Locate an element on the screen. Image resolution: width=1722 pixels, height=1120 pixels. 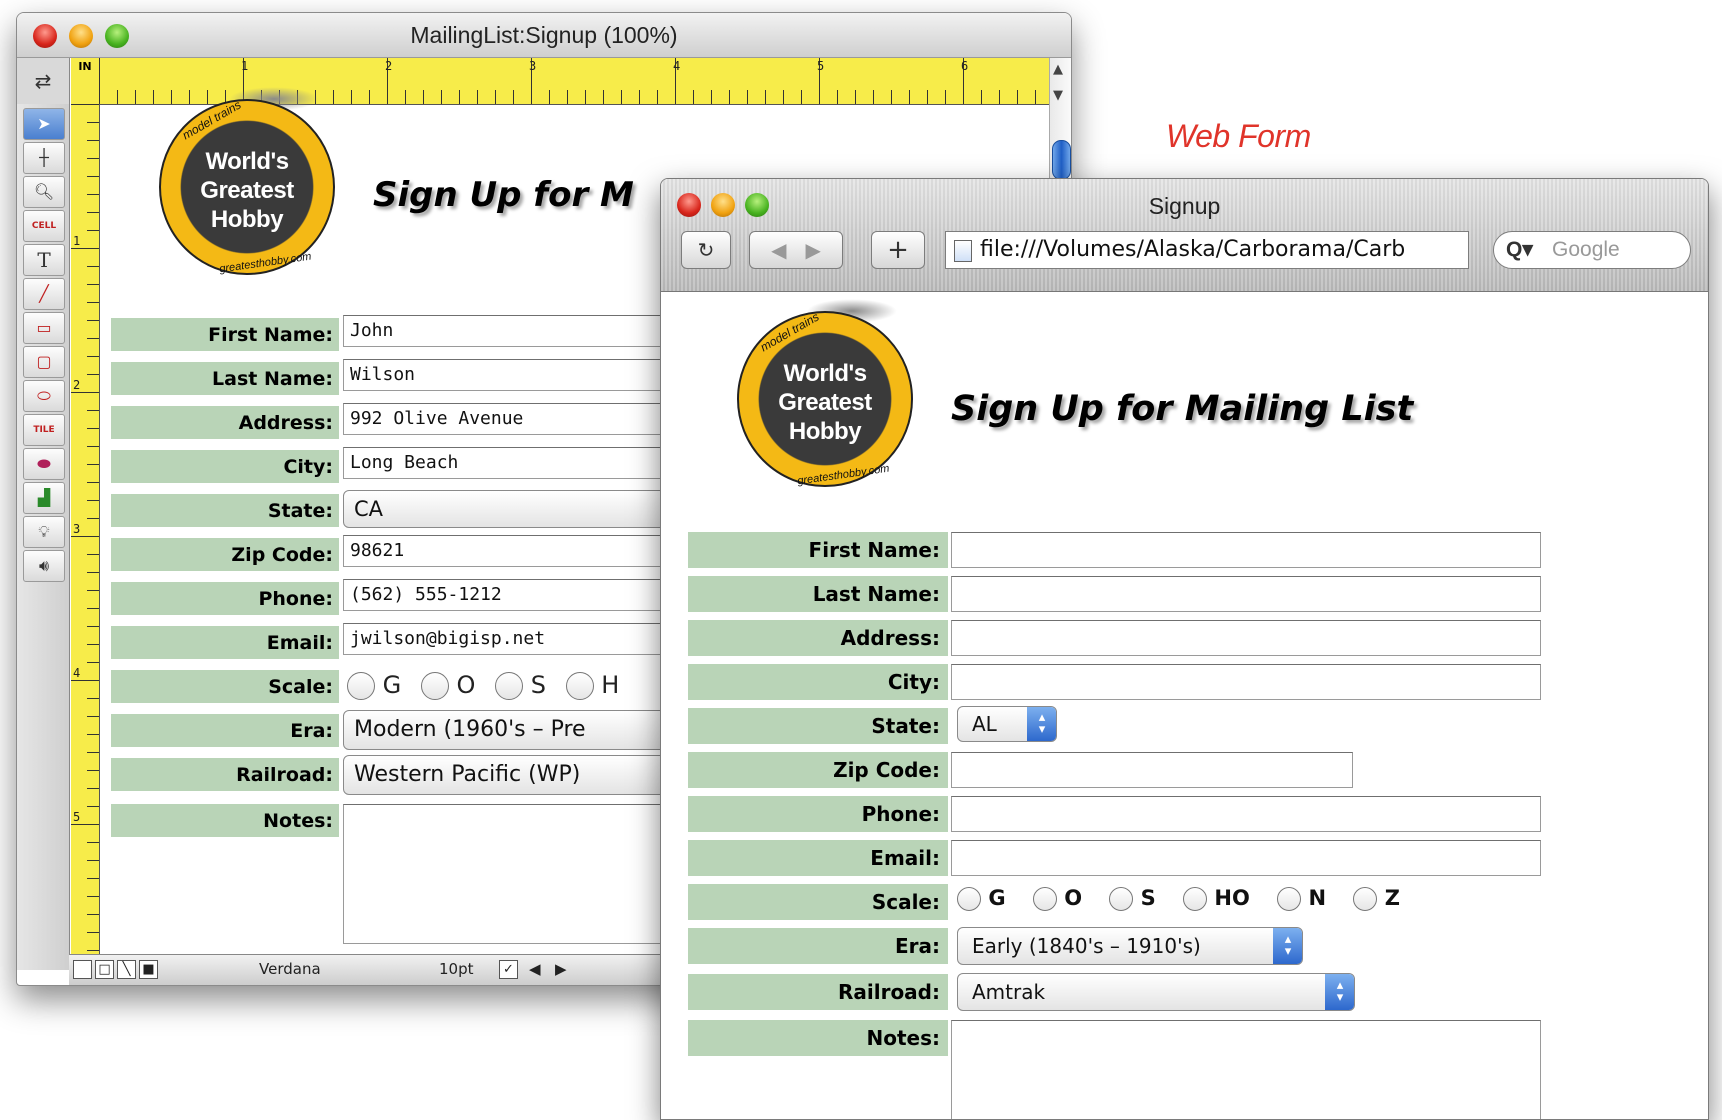
crosshair-icon: ┼ is located at coordinates (44, 158).